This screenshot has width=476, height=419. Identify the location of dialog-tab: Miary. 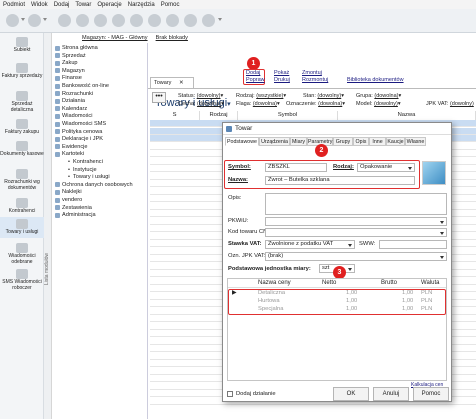
(298, 141).